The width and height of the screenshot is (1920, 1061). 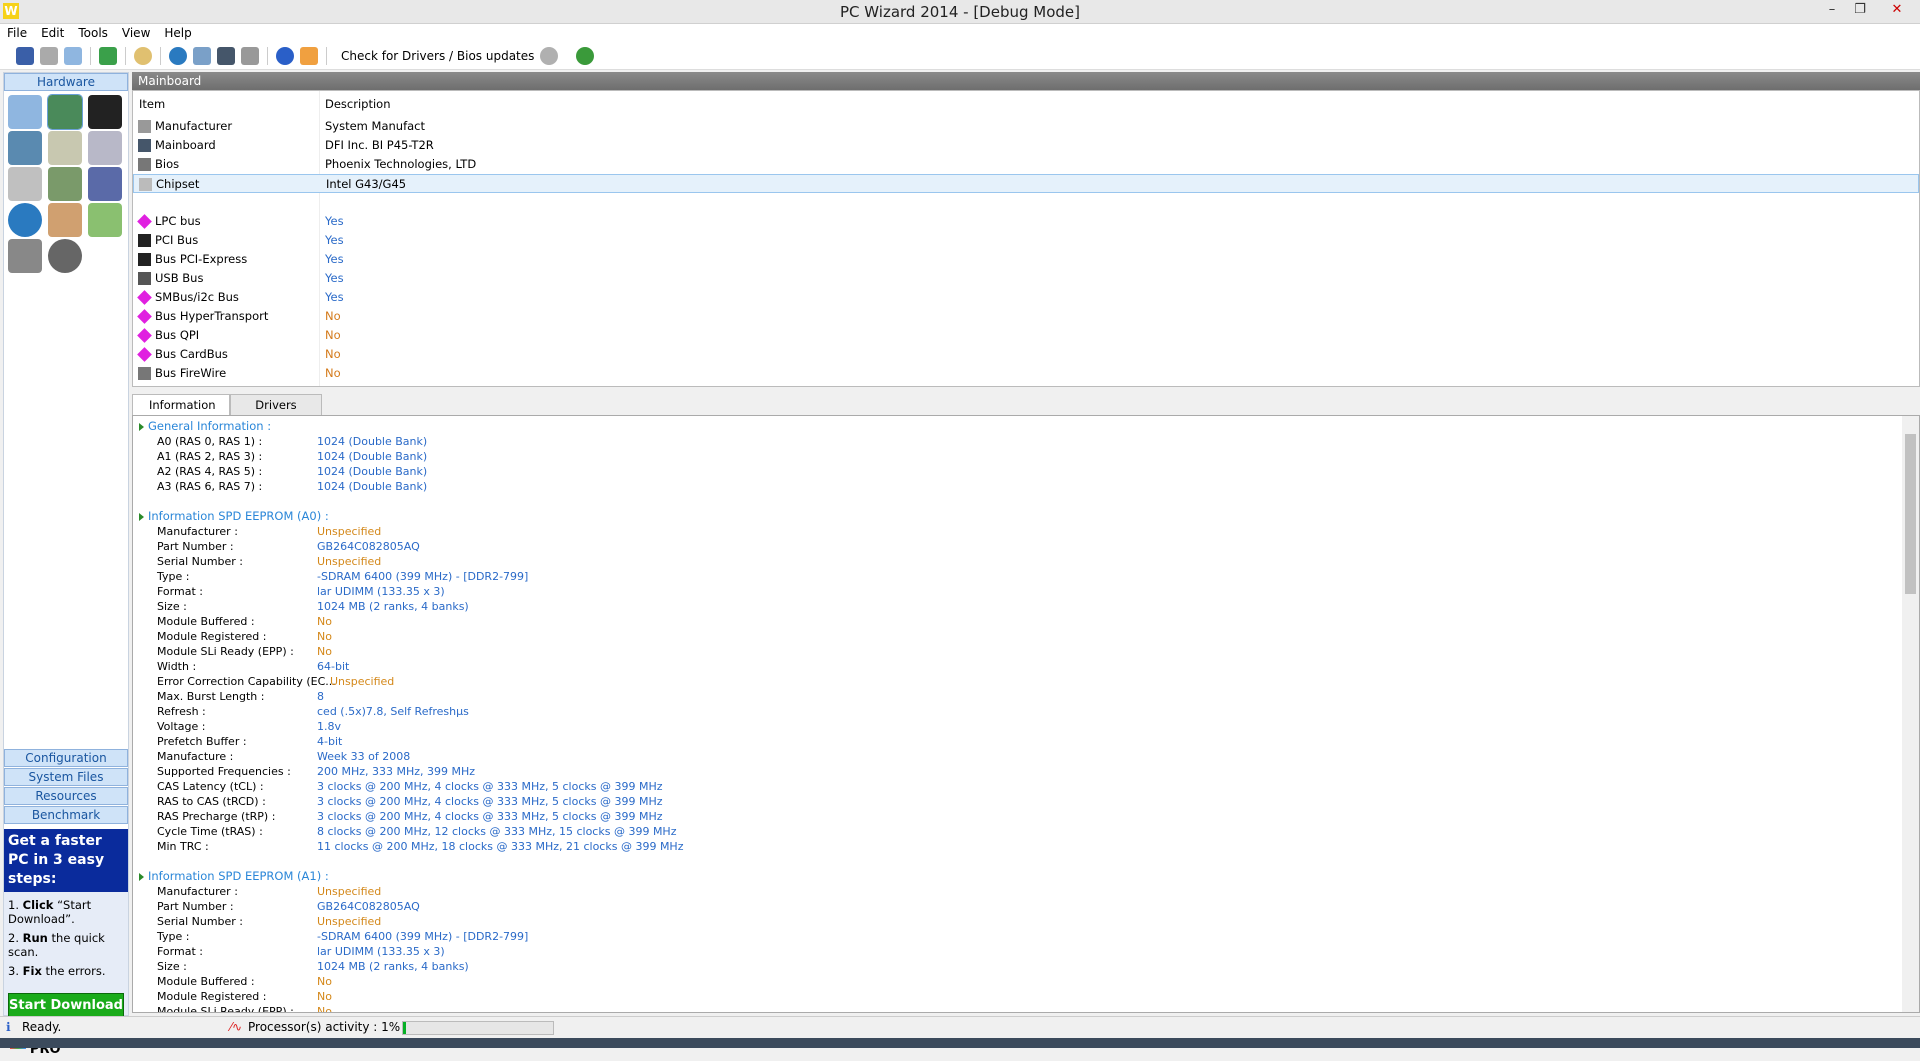 I want to click on info-label: A1 (RAS 2, RAS 3) :, so click(x=210, y=456).